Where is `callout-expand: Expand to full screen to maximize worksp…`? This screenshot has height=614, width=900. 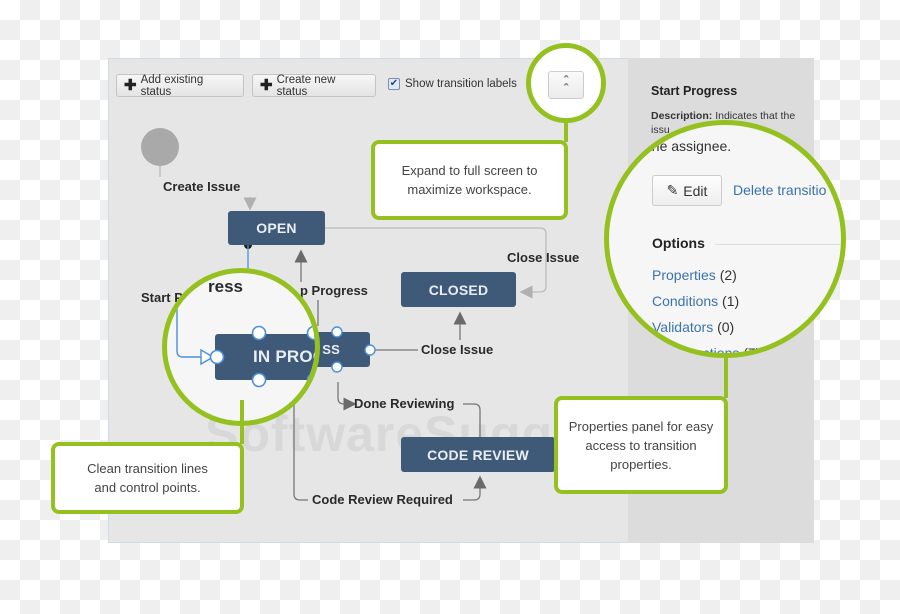 callout-expand: Expand to full screen to maximize worksp… is located at coordinates (469, 180).